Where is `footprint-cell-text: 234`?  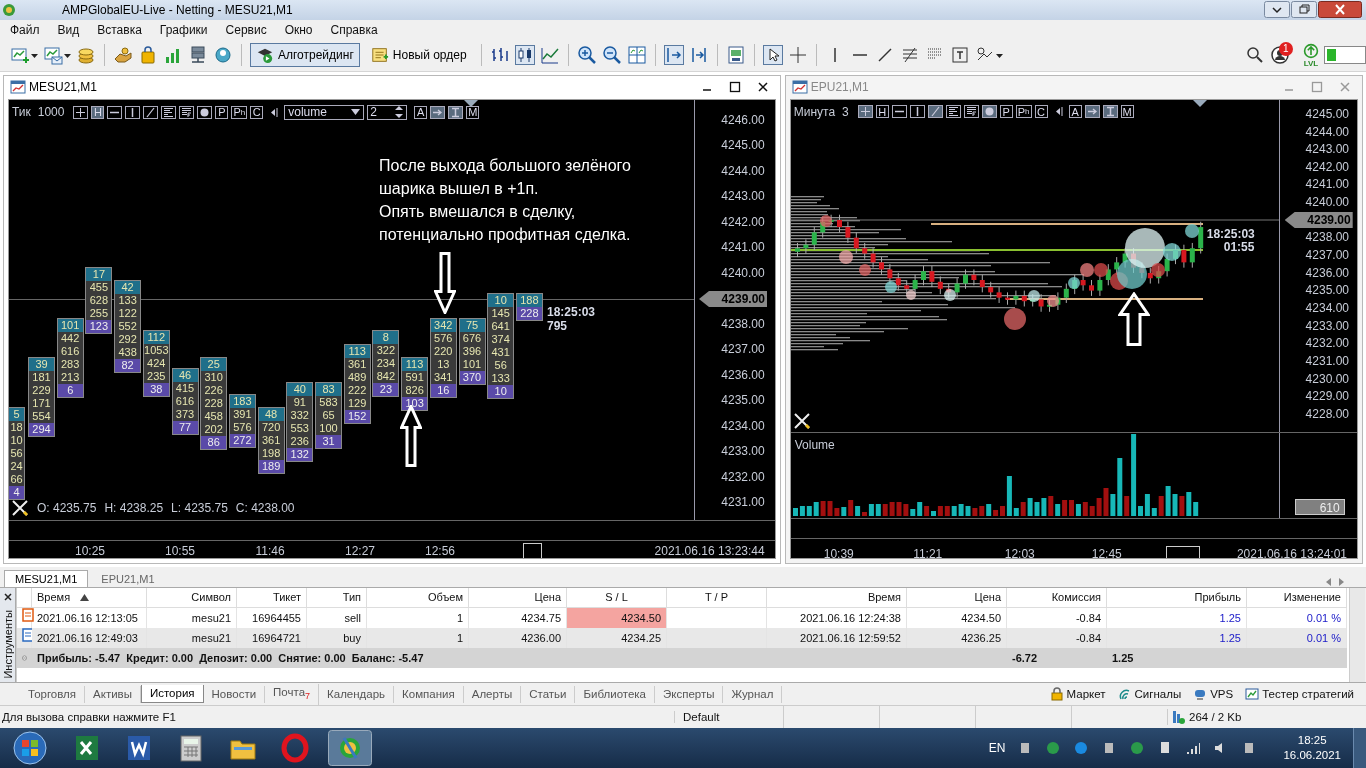
footprint-cell-text: 234 is located at coordinates (386, 363).